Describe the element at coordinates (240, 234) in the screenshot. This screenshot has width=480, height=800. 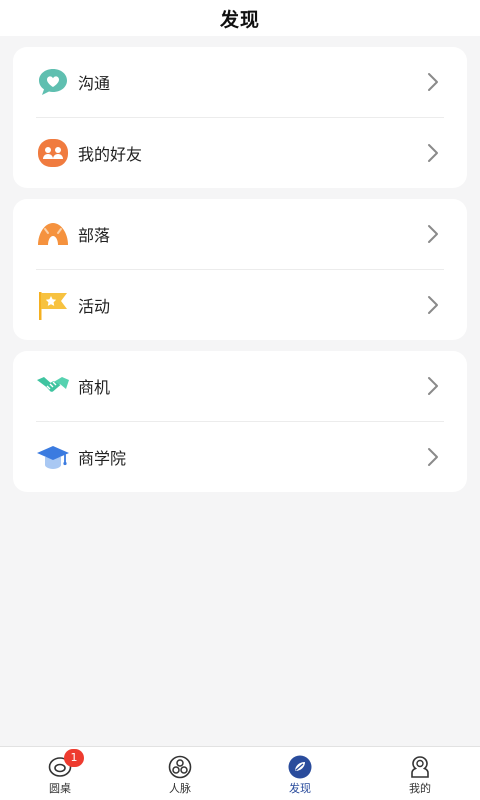
I see `menu-item-tribe: 部落` at that location.